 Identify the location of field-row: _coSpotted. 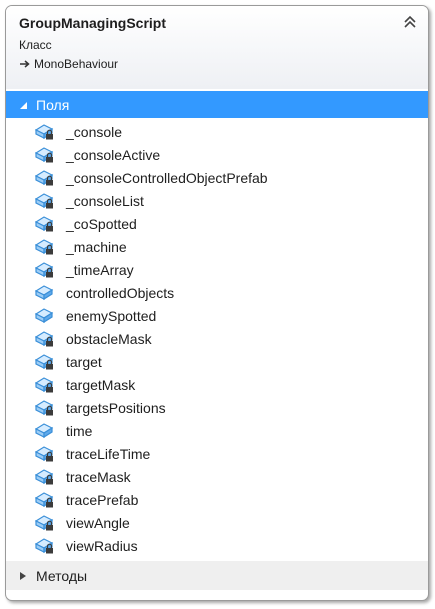
(217, 223).